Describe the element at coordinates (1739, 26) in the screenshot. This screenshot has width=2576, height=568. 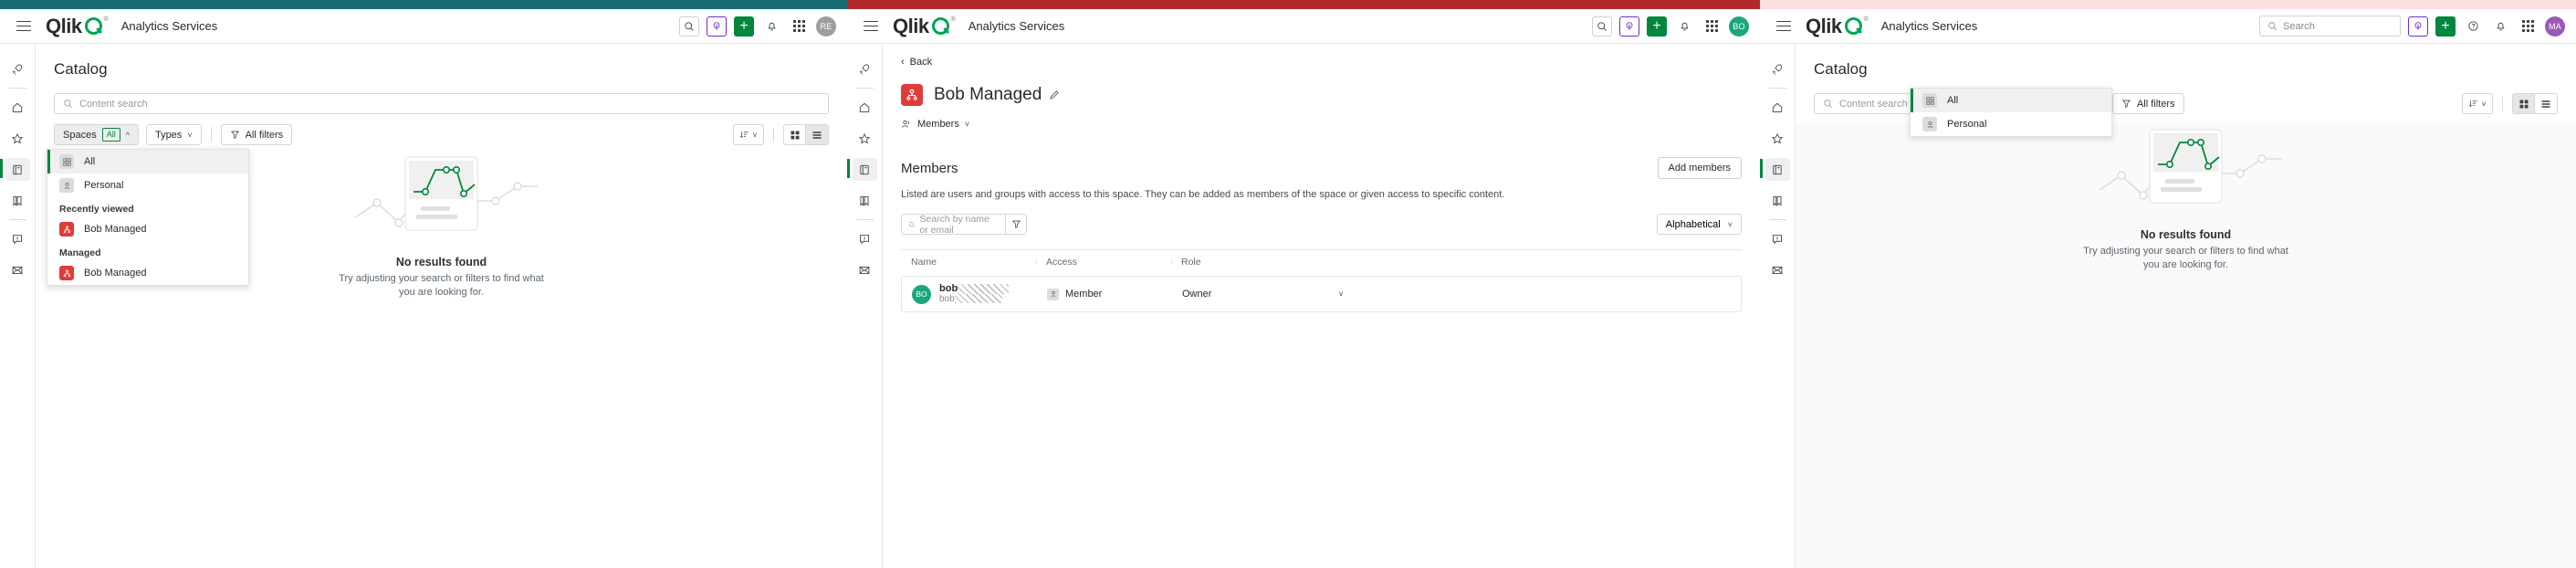
I see `avatar: BO` at that location.